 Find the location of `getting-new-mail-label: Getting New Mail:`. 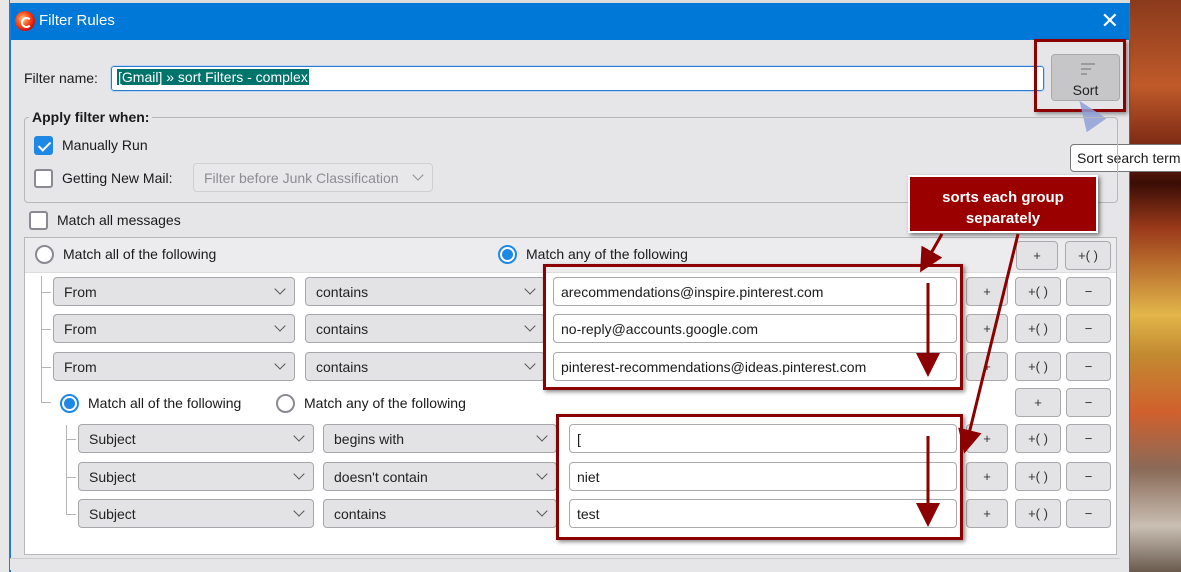

getting-new-mail-label: Getting New Mail: is located at coordinates (117, 178).